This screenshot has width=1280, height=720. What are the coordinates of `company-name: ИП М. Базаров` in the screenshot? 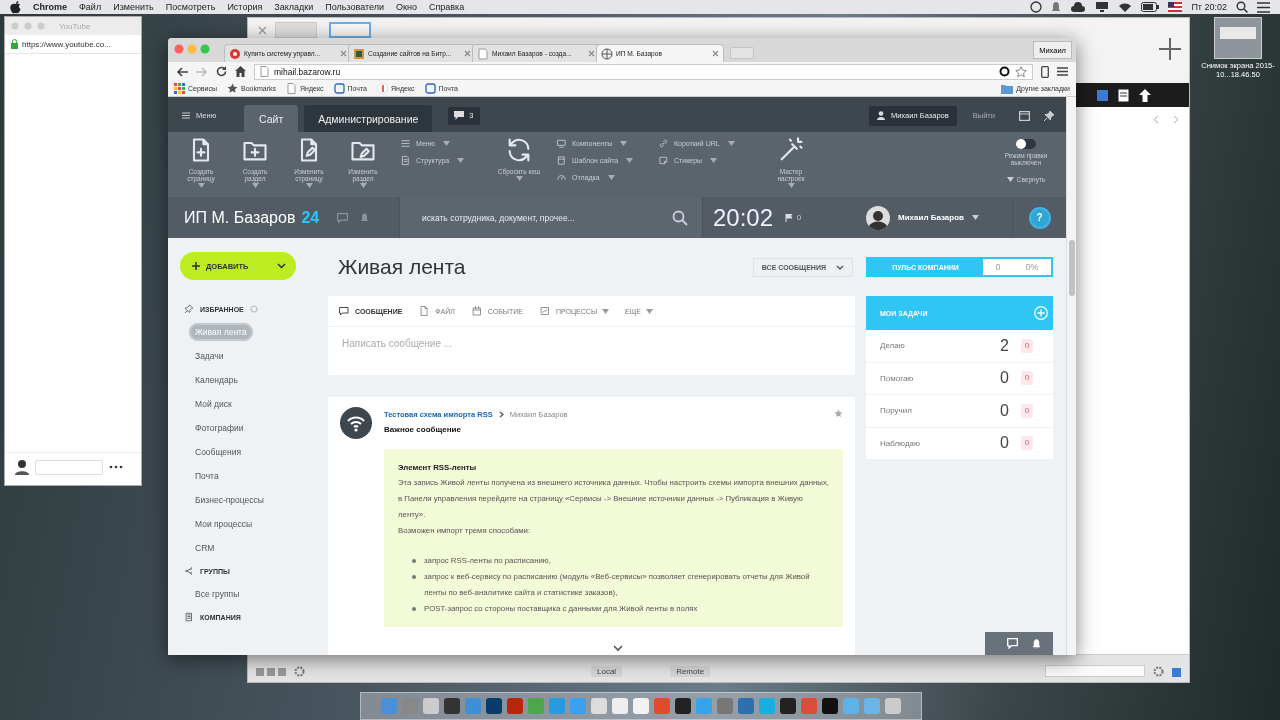 It's located at (240, 217).